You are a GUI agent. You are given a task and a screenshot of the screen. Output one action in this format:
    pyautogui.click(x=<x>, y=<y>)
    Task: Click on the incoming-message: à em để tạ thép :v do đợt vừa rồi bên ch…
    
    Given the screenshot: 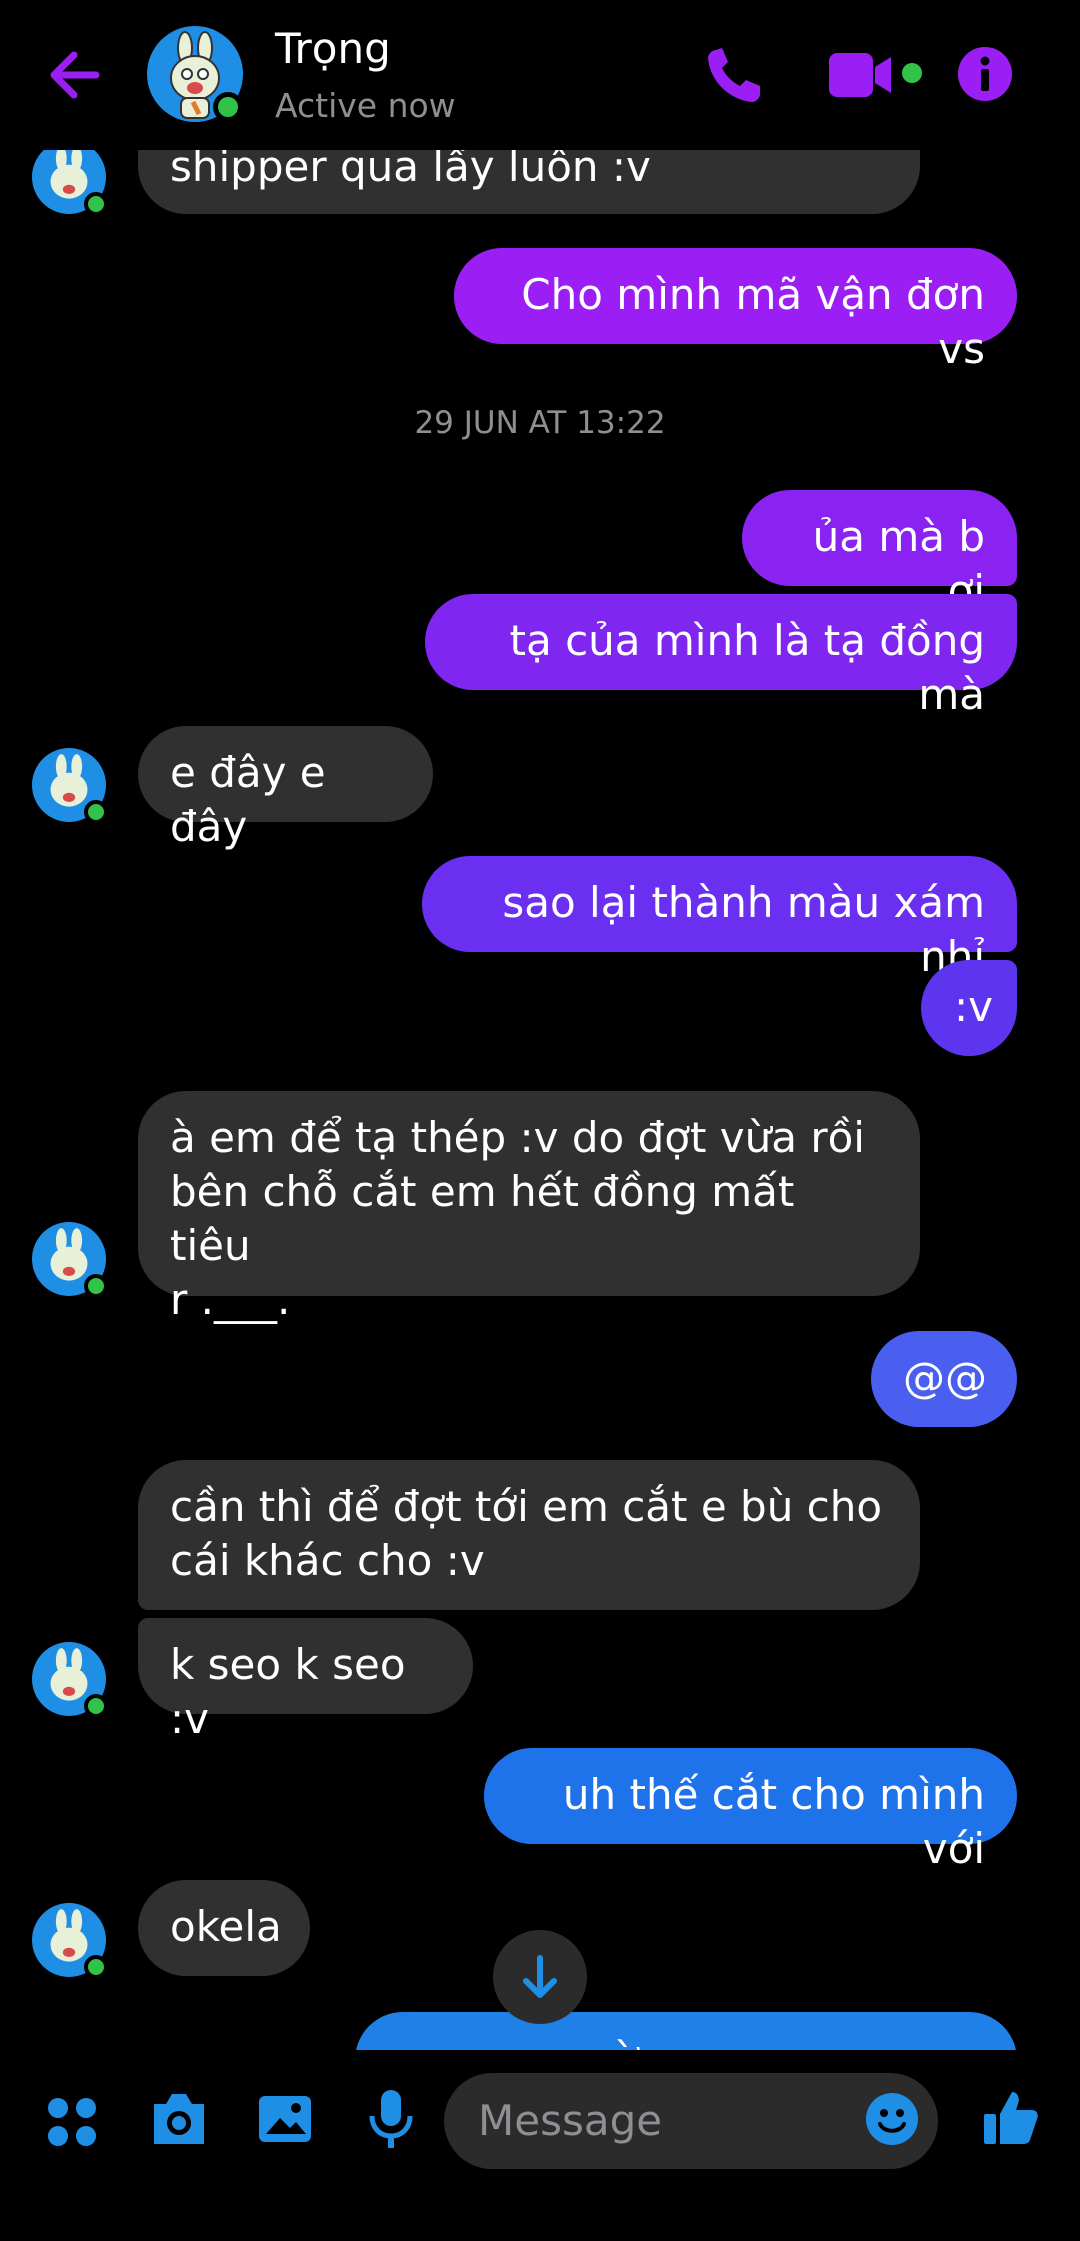 What is the action you would take?
    pyautogui.click(x=529, y=1207)
    